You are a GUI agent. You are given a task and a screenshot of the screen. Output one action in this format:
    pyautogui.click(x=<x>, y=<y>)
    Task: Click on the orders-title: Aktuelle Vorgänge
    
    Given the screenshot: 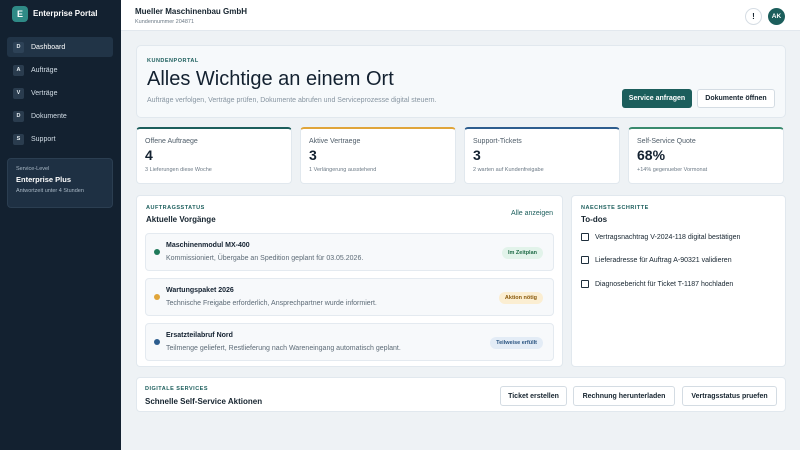 What is the action you would take?
    pyautogui.click(x=181, y=219)
    